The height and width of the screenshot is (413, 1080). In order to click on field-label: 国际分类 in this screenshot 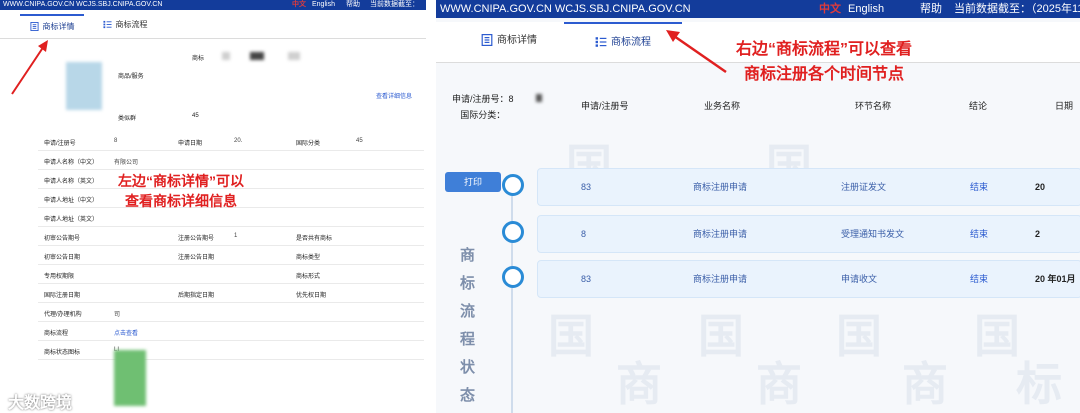, I will do `click(308, 144)`.